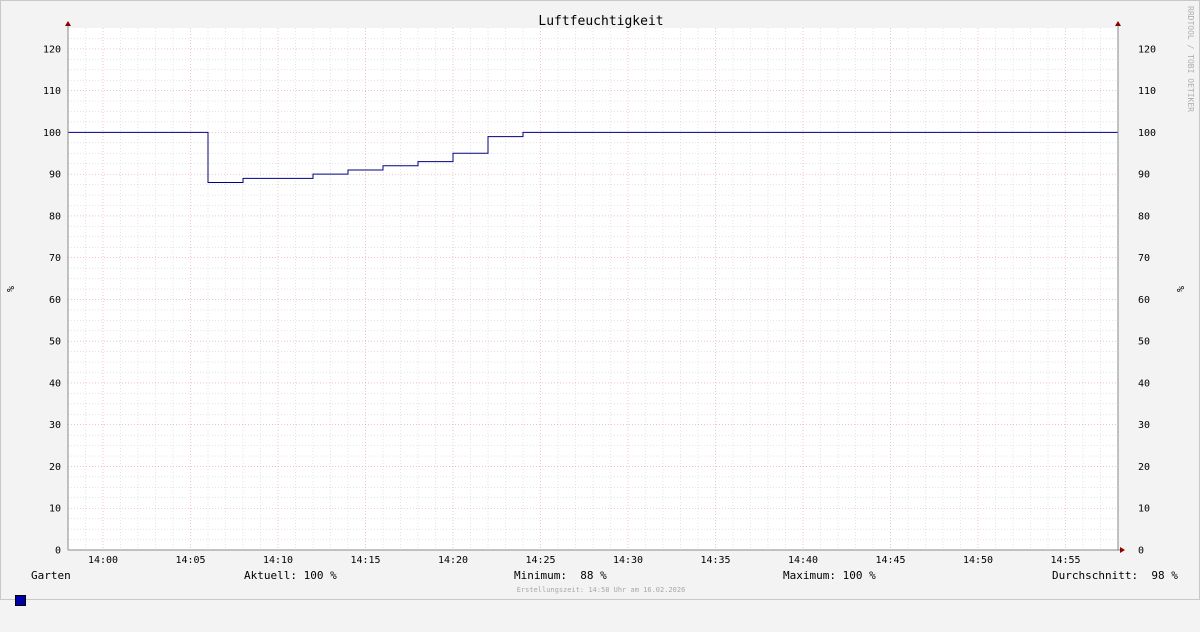  What do you see at coordinates (540, 560) in the screenshot?
I see `x-tick-label: 14:25` at bounding box center [540, 560].